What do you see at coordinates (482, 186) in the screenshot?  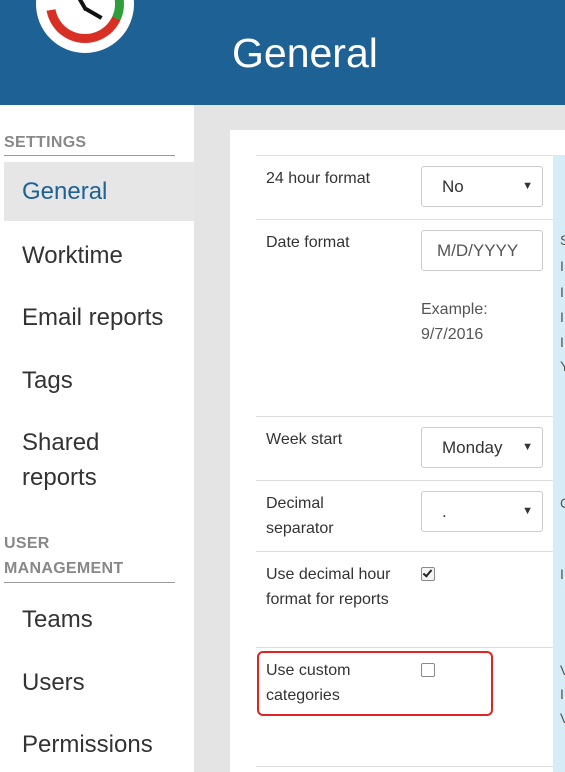 I see `hour-format-select: No ▼` at bounding box center [482, 186].